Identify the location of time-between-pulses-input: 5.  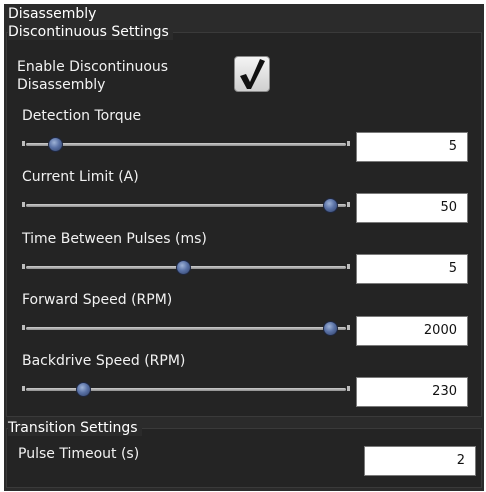
(412, 269).